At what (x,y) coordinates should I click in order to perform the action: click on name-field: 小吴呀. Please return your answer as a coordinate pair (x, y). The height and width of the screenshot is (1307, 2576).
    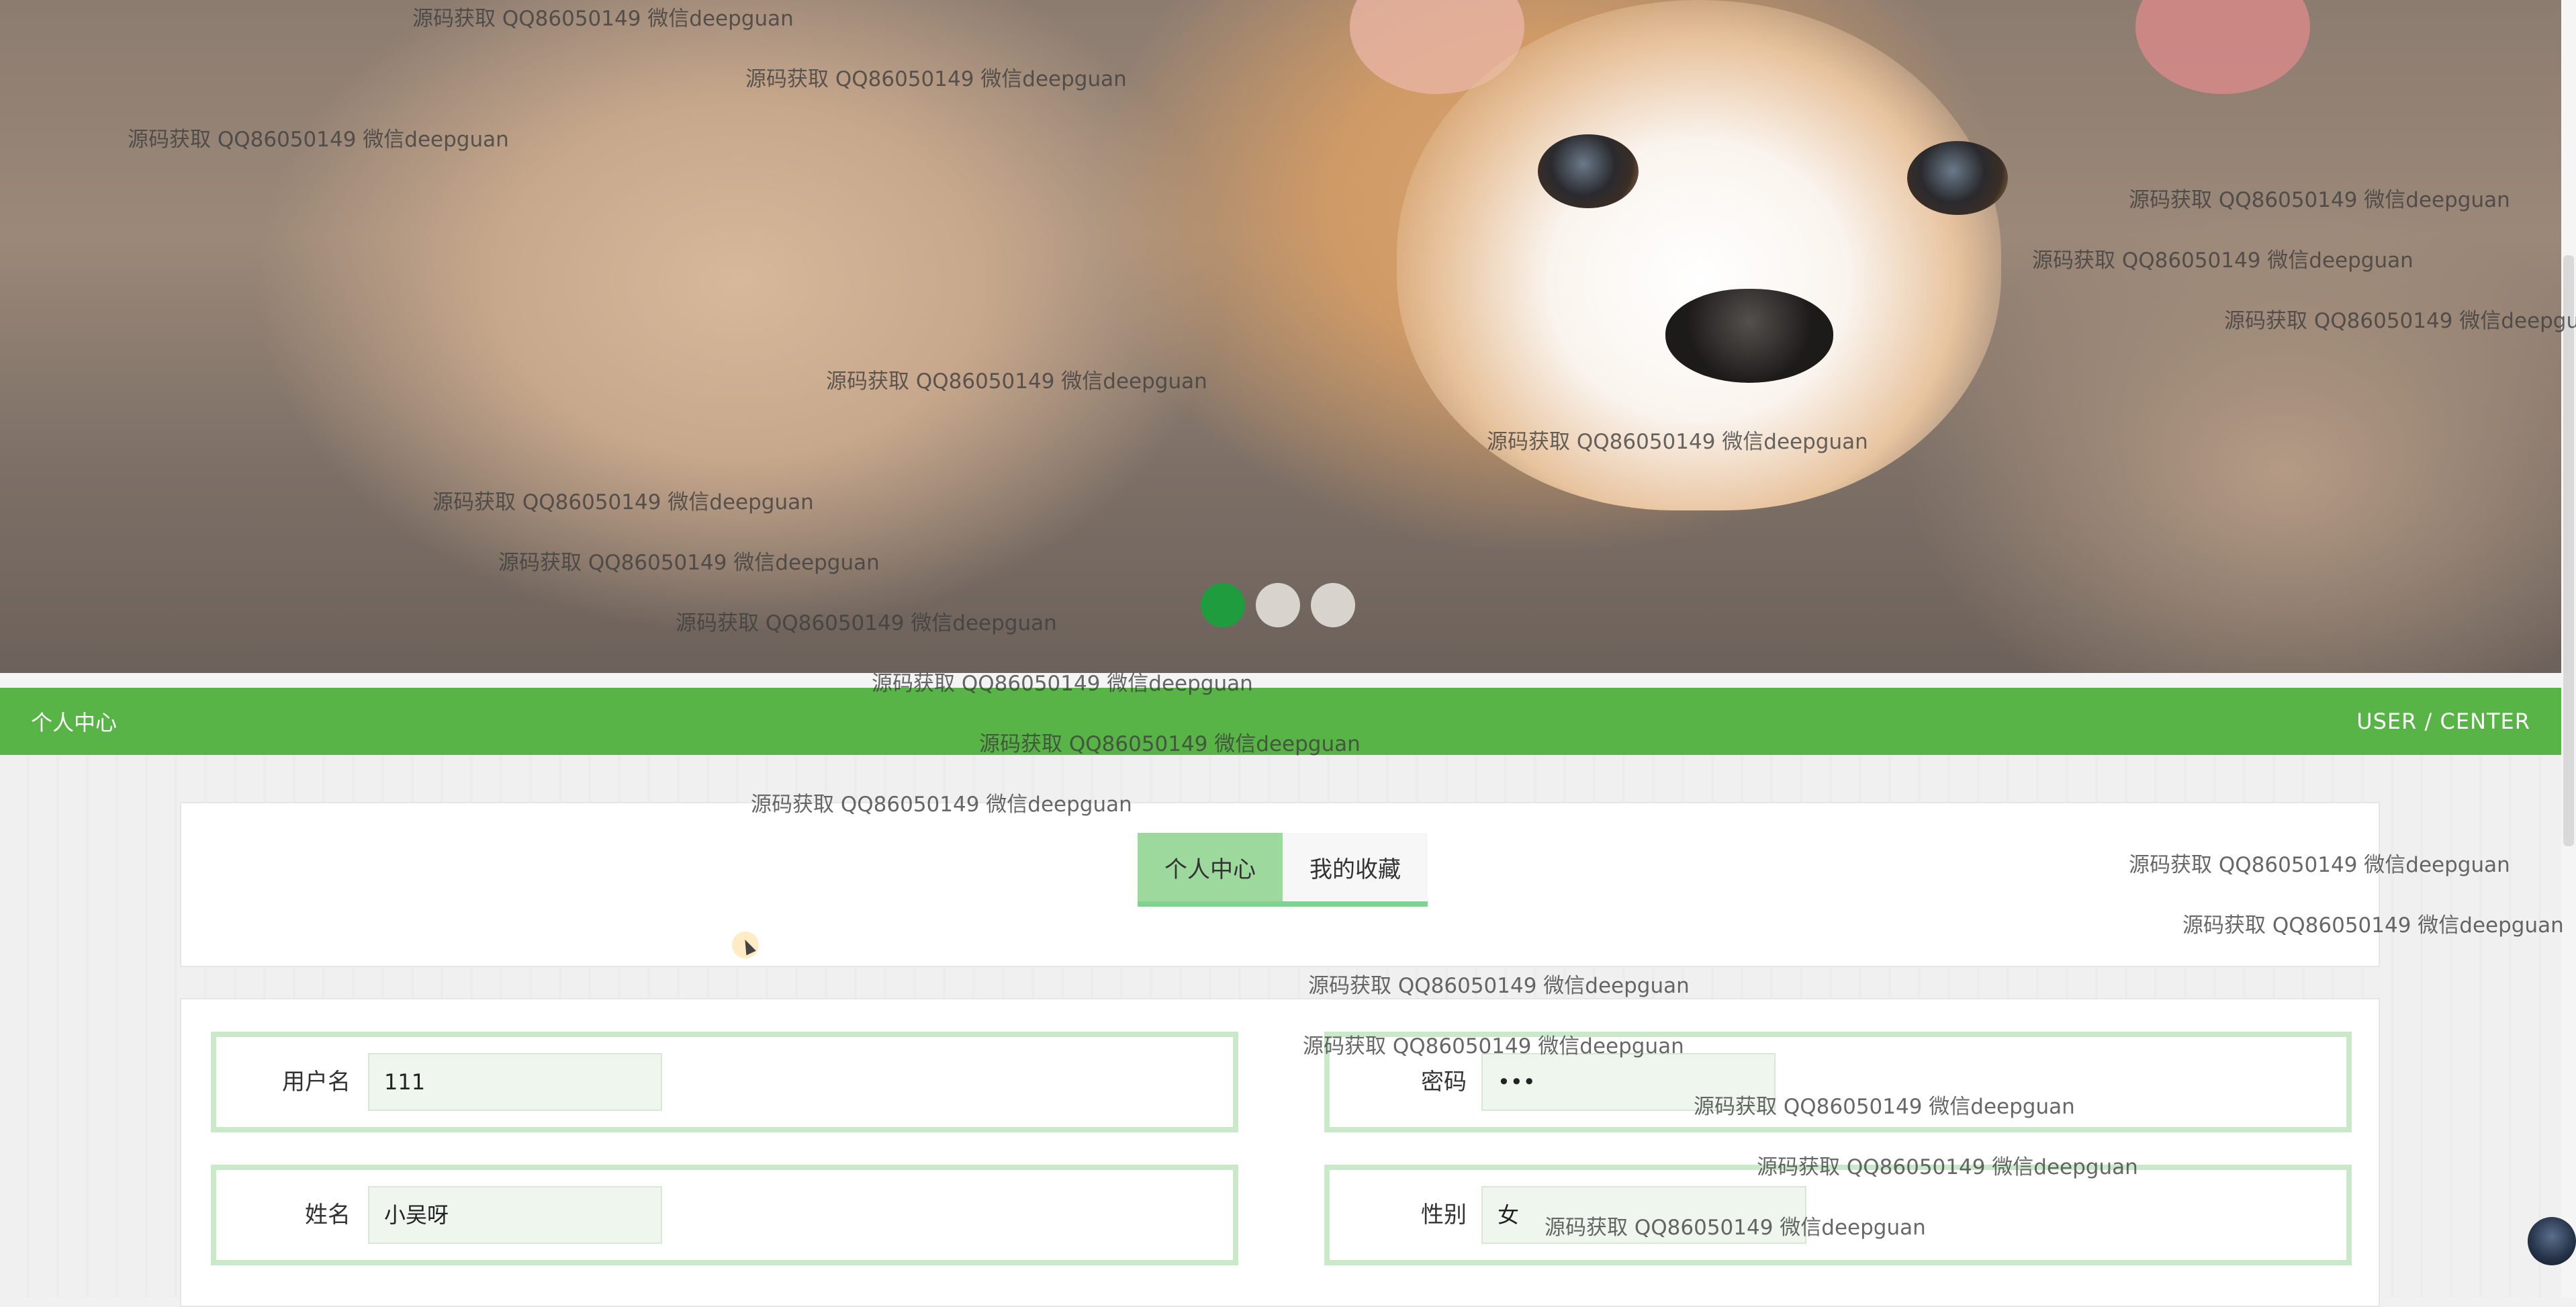
    Looking at the image, I should click on (515, 1215).